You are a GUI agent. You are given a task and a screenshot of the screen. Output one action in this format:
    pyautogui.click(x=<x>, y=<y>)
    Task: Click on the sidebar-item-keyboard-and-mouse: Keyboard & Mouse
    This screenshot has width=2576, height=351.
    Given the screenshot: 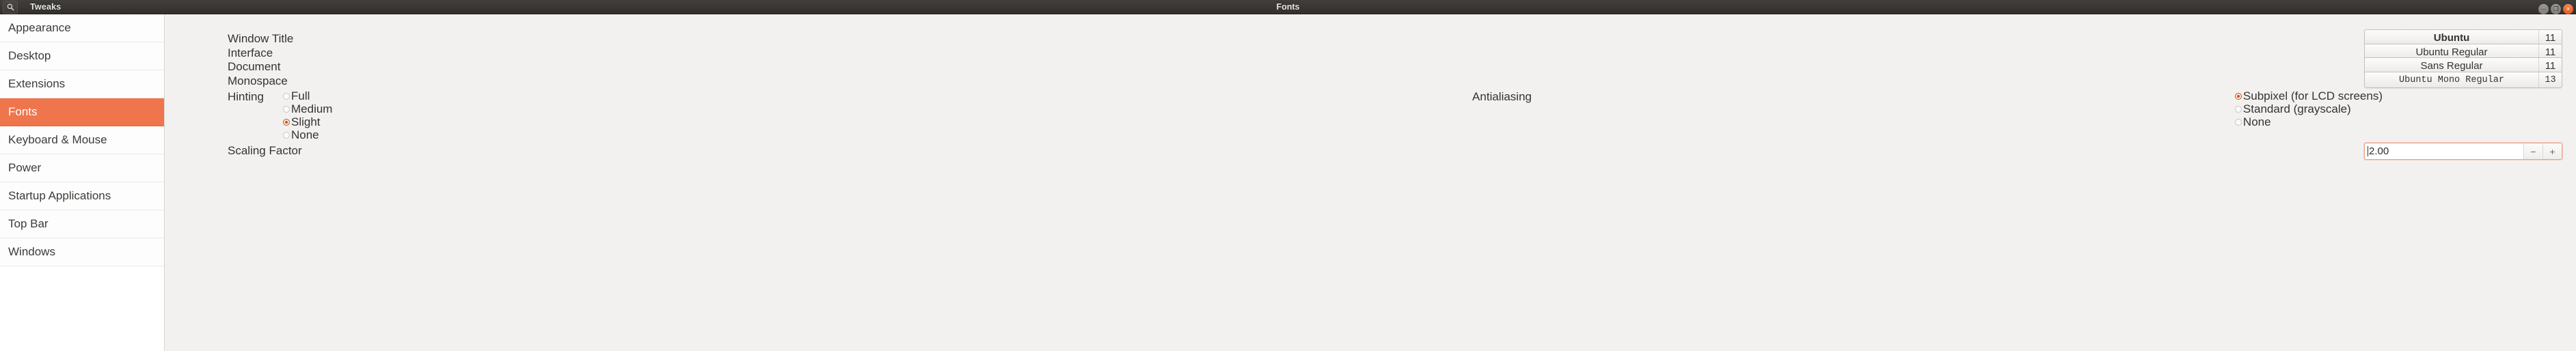 What is the action you would take?
    pyautogui.click(x=82, y=140)
    